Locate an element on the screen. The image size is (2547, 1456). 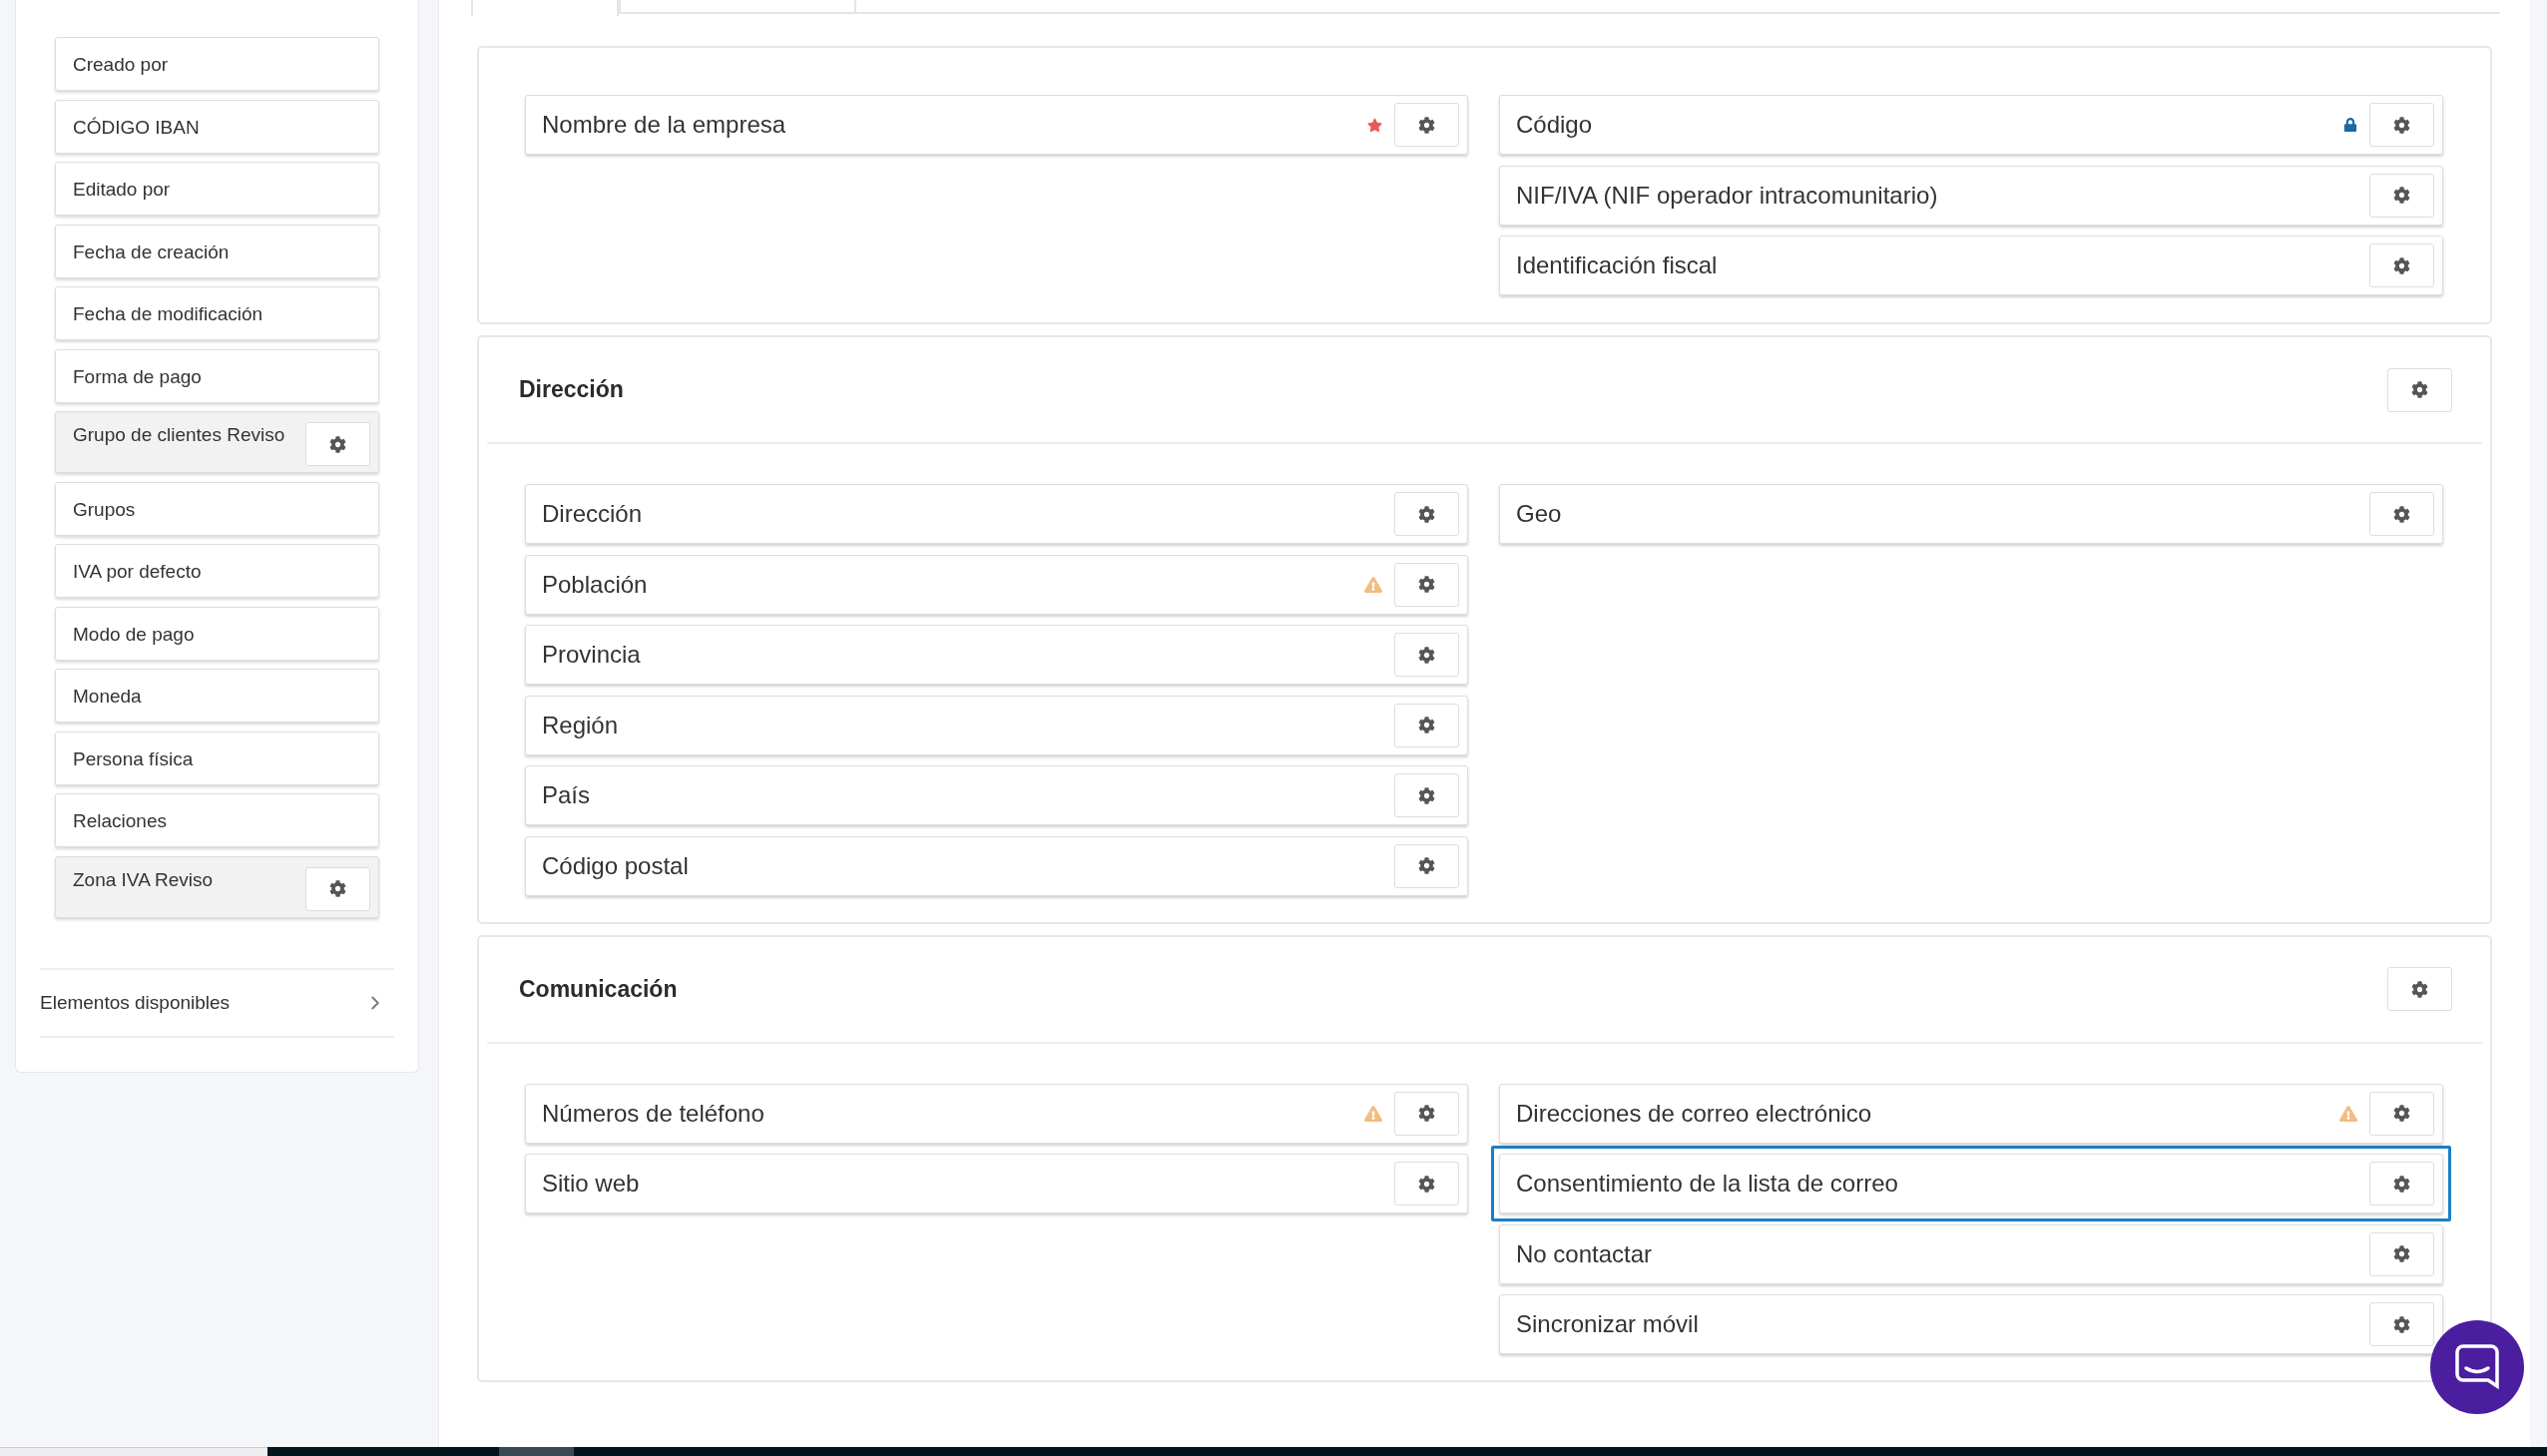
sidebar-item-label: Zona IVA Reviso is located at coordinates (143, 879).